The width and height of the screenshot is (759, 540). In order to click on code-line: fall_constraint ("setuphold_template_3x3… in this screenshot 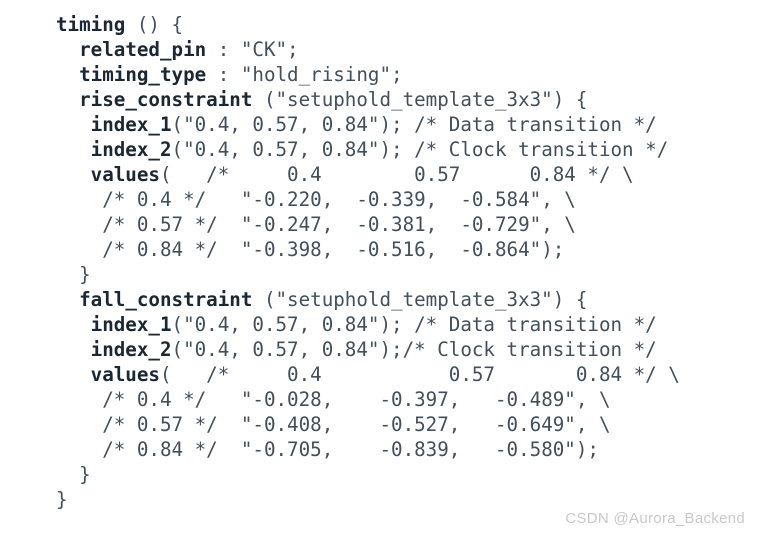, I will do `click(406, 299)`.